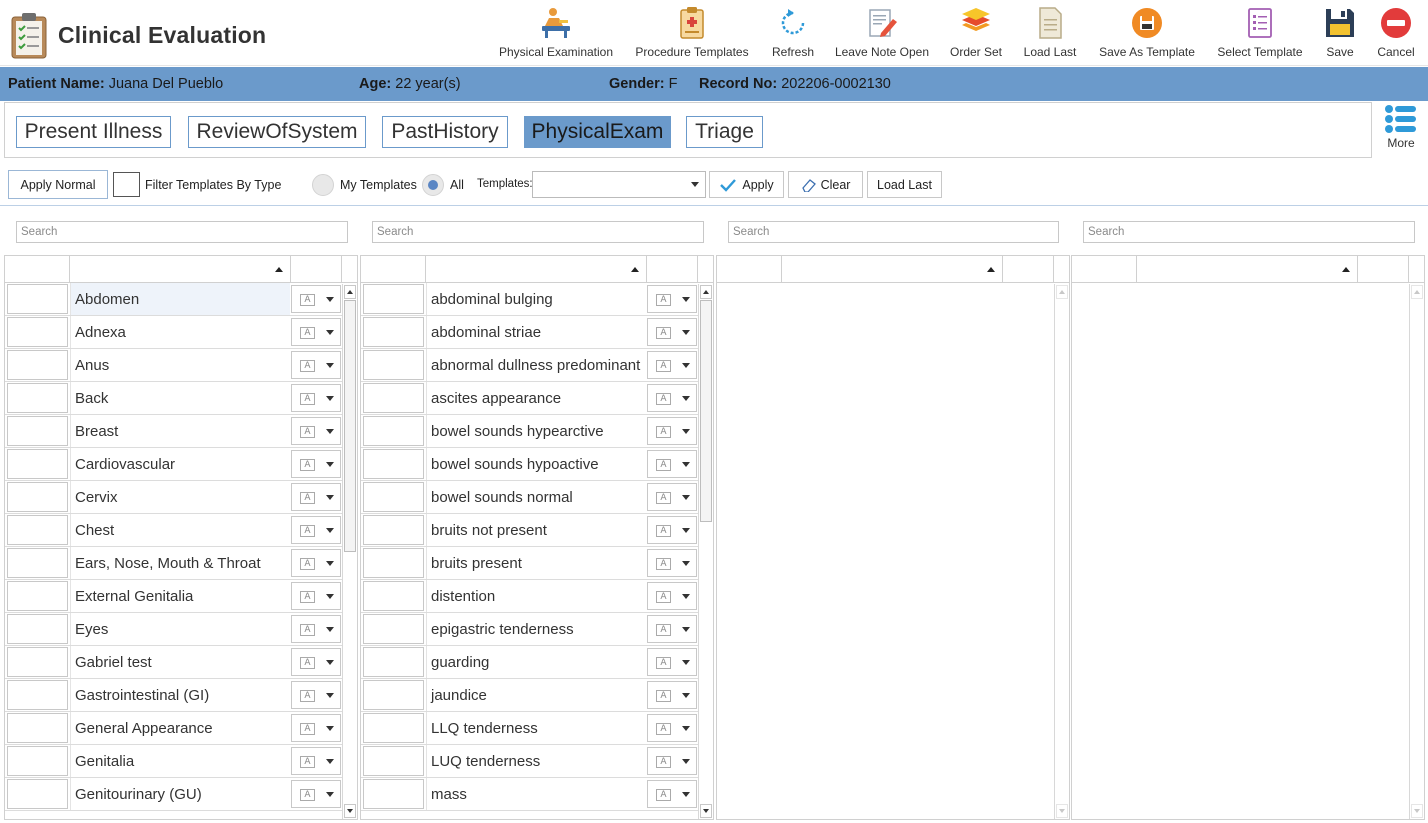  What do you see at coordinates (173, 629) in the screenshot?
I see `table-row: Eyes A` at bounding box center [173, 629].